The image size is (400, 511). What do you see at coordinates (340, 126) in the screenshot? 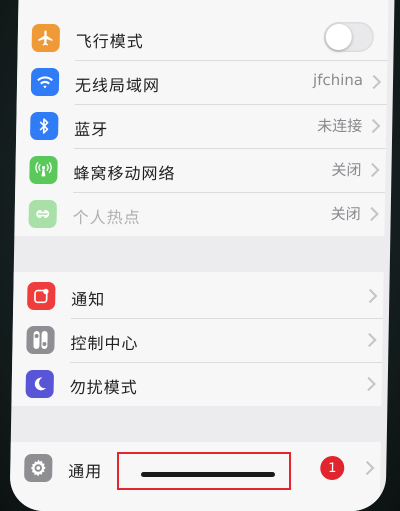
I see `bluetooth-value: 未连接` at bounding box center [340, 126].